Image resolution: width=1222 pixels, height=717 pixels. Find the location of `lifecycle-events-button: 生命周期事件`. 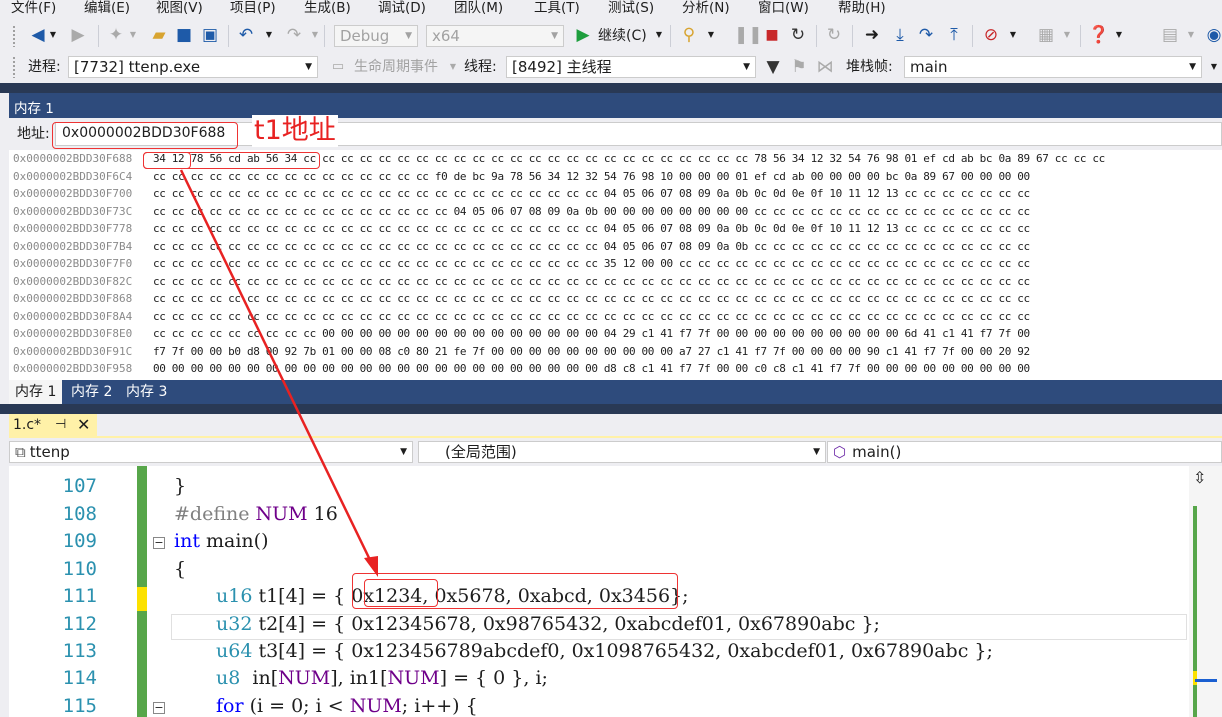

lifecycle-events-button: 生命周期事件 is located at coordinates (396, 67).